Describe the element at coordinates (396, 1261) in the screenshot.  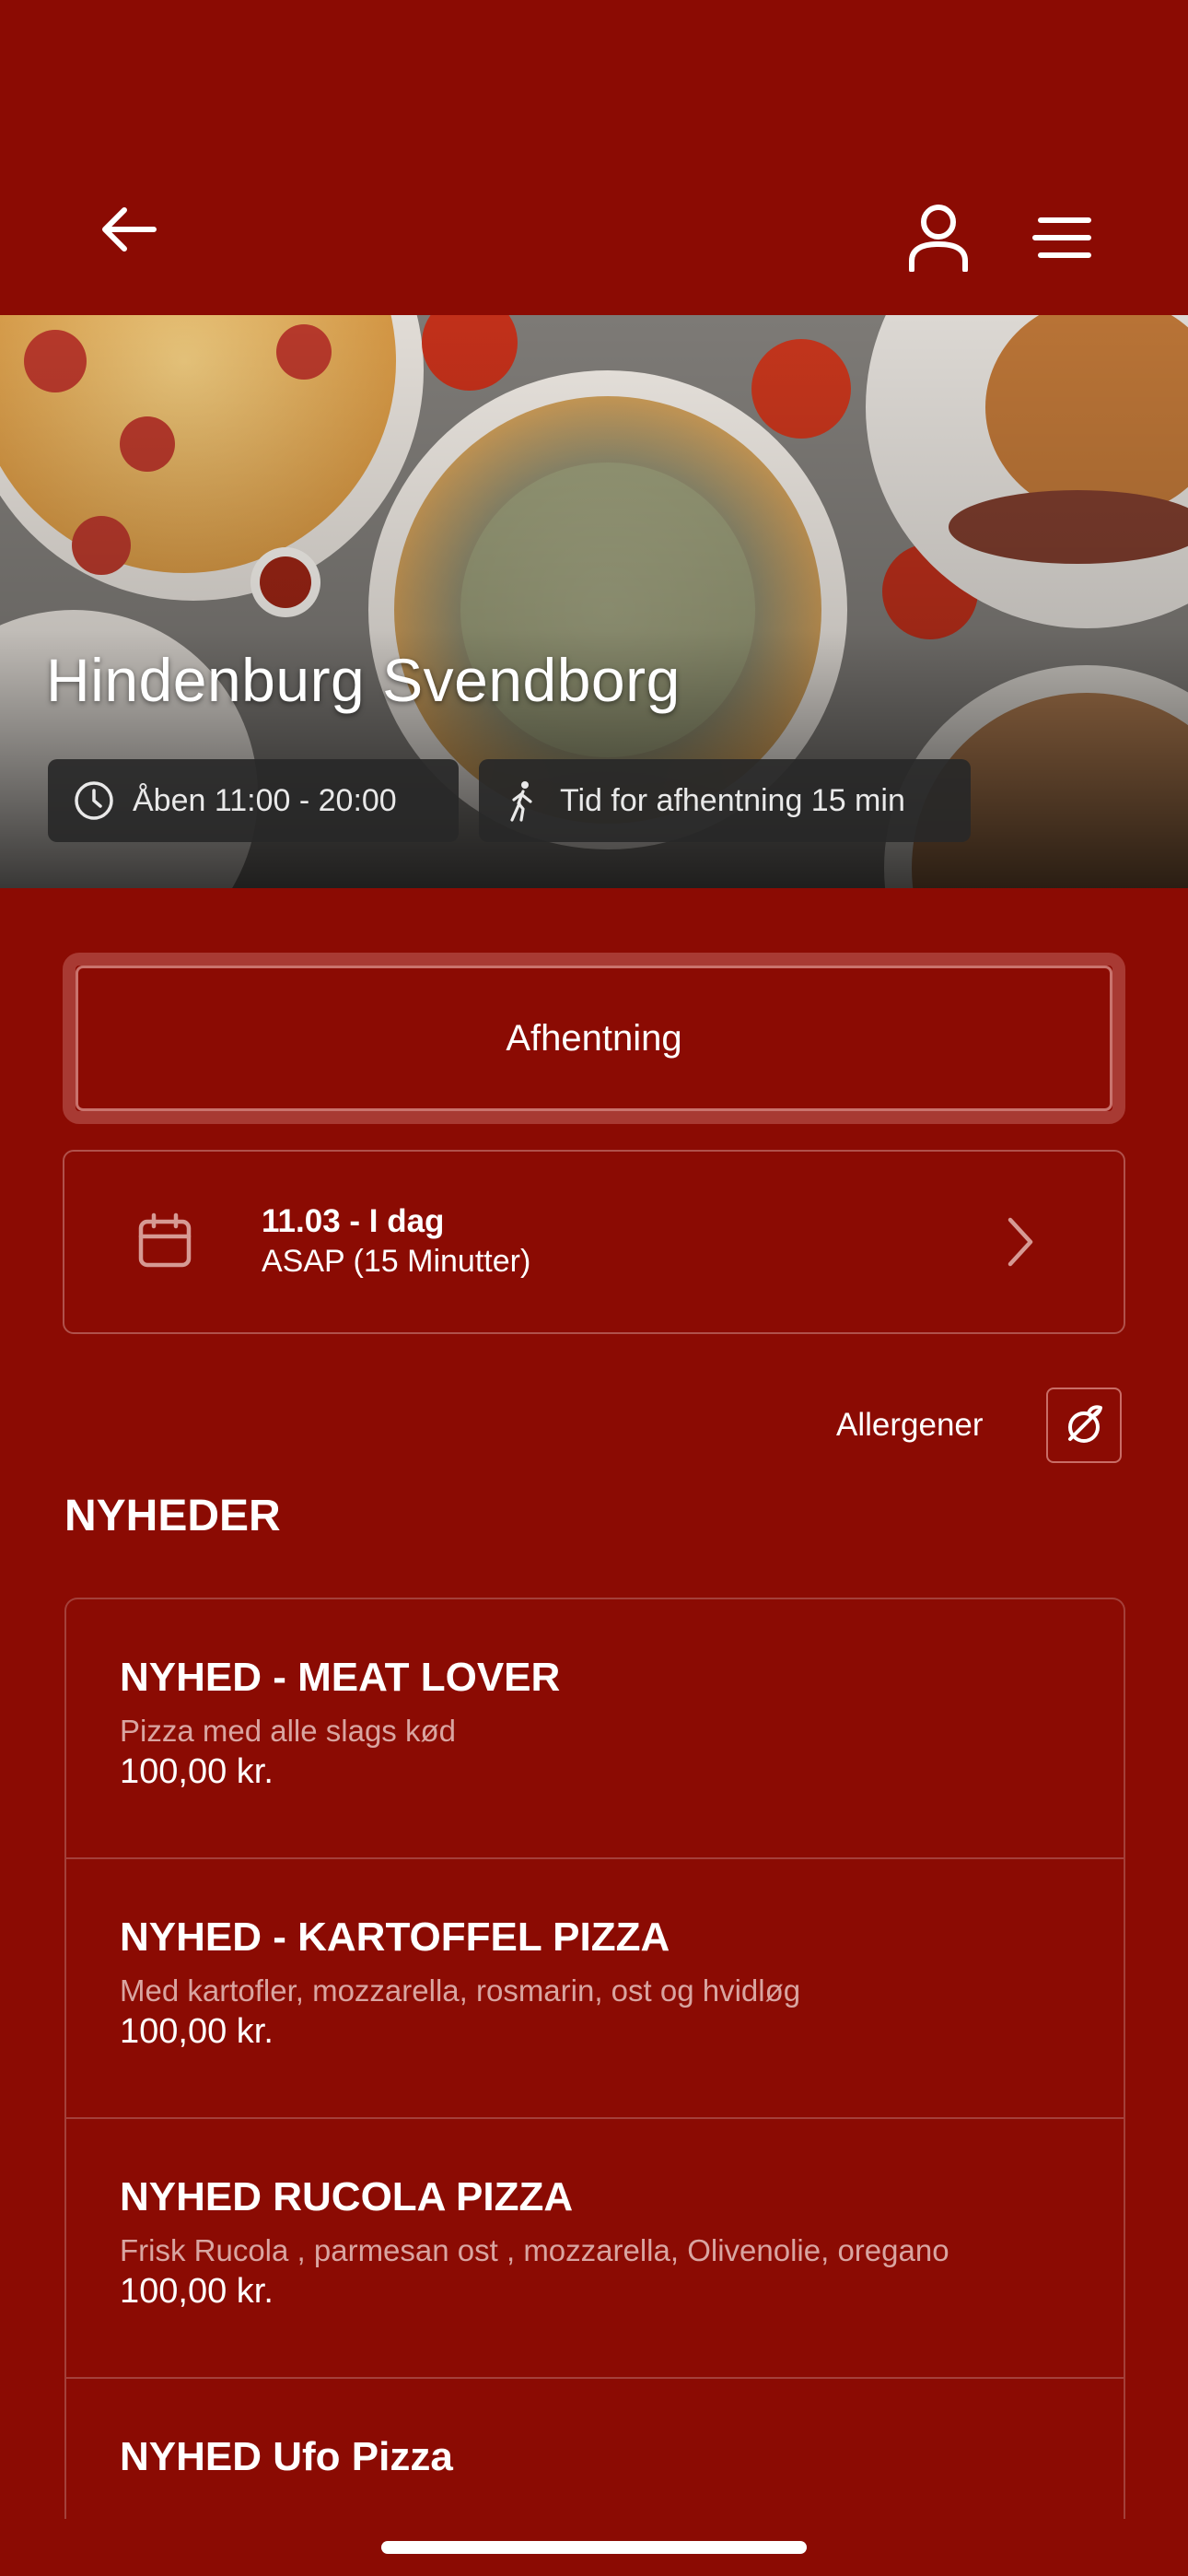
I see `selected-time: ASAP (15 Minutter)` at that location.